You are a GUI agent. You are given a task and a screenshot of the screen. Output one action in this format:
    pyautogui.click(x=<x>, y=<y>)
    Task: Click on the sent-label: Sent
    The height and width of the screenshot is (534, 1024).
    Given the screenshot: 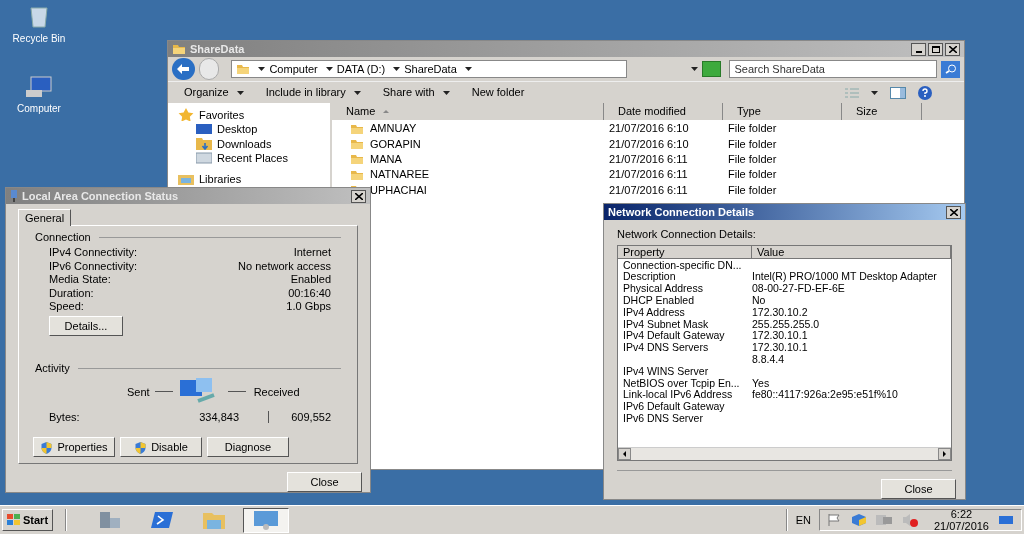 What is the action you would take?
    pyautogui.click(x=138, y=392)
    